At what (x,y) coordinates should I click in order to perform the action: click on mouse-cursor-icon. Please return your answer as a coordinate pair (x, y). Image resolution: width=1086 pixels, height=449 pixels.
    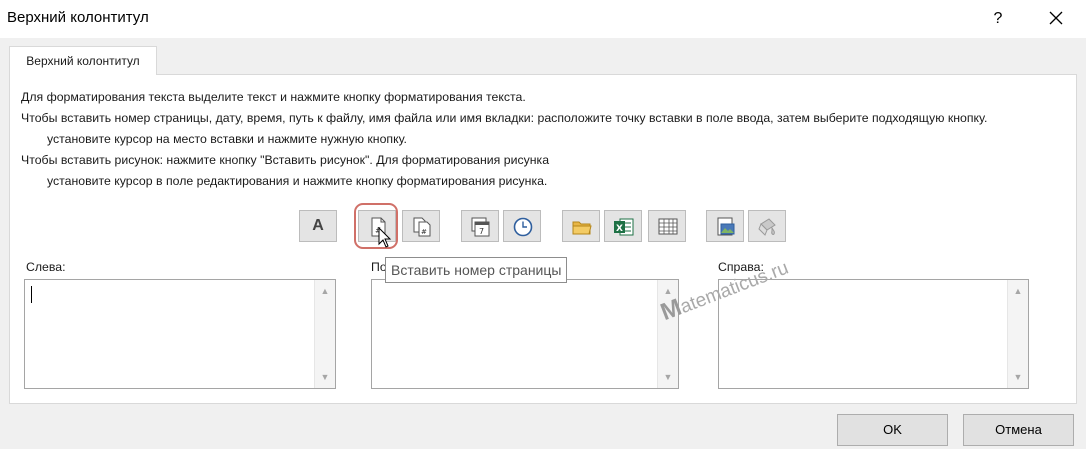
    Looking at the image, I should click on (385, 237).